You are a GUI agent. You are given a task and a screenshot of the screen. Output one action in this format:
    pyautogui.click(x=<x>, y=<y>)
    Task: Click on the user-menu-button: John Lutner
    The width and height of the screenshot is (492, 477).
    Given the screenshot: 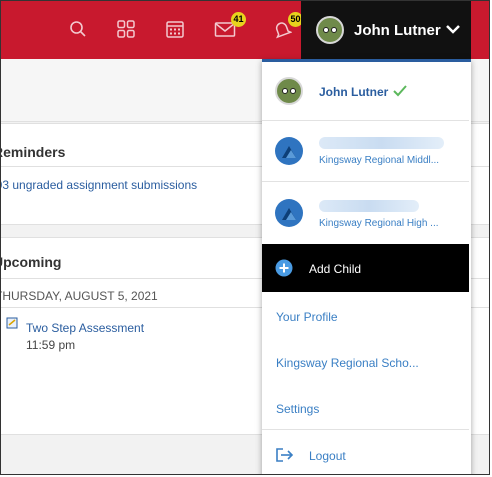 What is the action you would take?
    pyautogui.click(x=386, y=30)
    